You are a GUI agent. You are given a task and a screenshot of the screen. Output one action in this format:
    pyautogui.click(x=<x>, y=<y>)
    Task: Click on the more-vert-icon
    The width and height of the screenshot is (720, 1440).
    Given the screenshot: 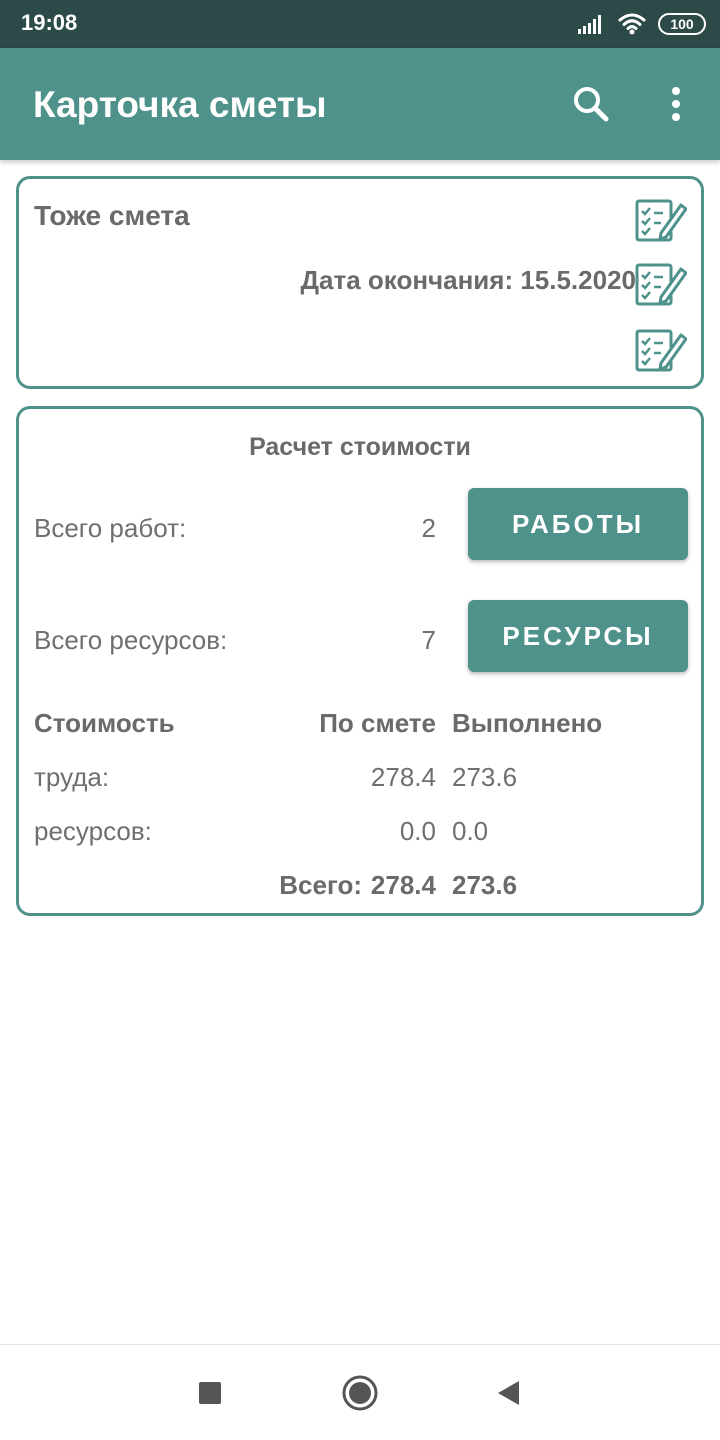 What is the action you would take?
    pyautogui.click(x=676, y=104)
    